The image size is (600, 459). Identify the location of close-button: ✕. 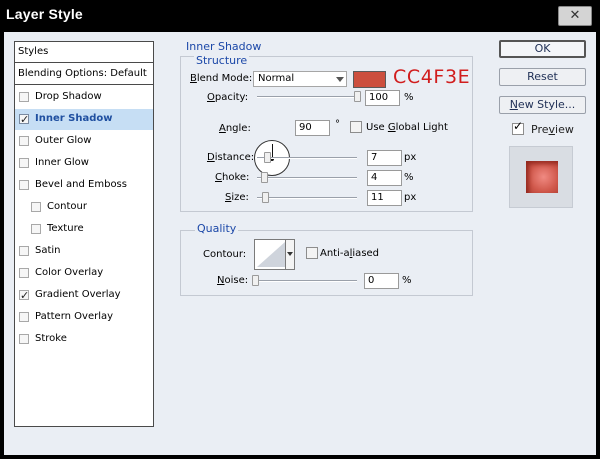
(575, 16).